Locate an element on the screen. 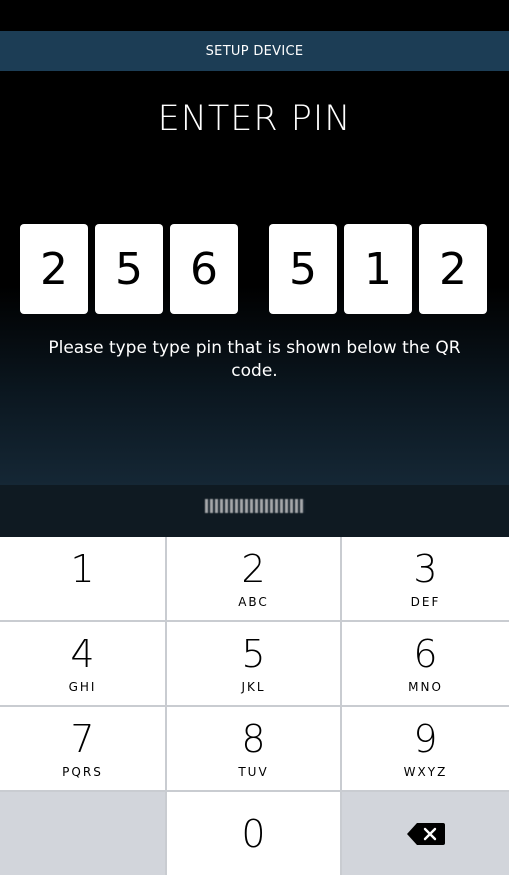  key-digit: 7 is located at coordinates (82, 738).